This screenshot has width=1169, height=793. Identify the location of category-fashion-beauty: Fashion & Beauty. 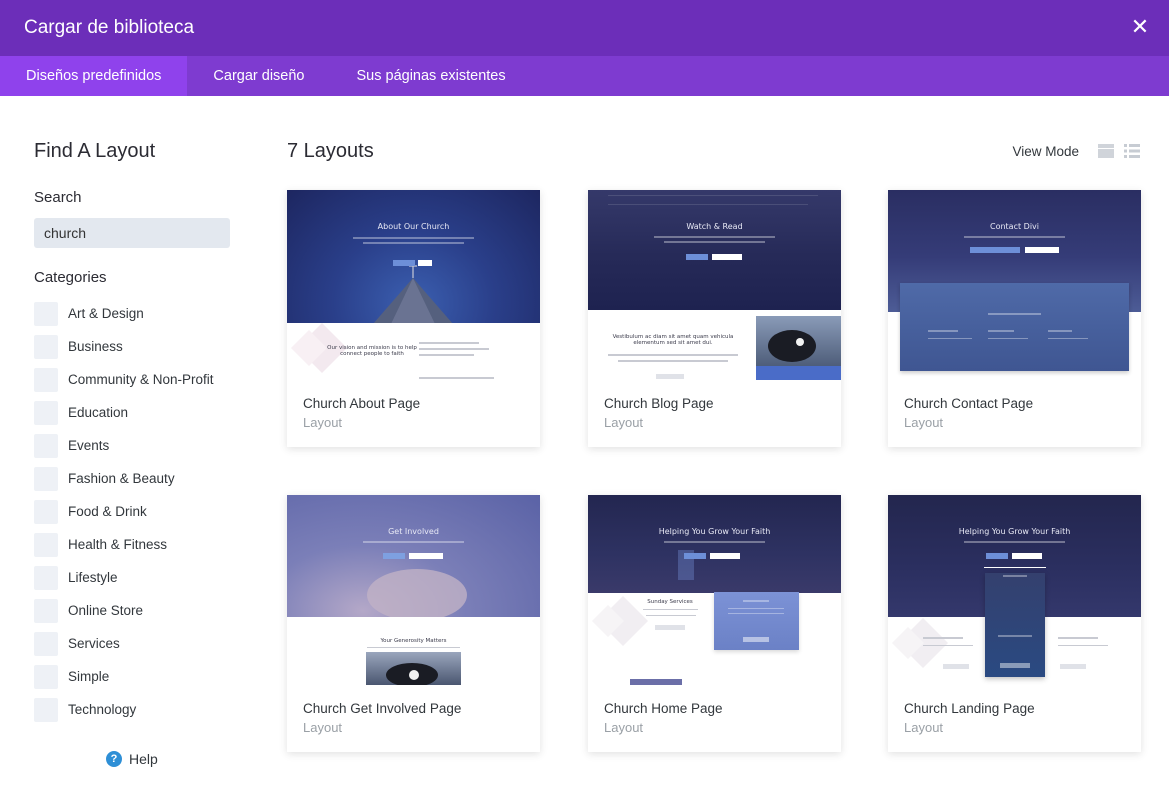
(124, 478).